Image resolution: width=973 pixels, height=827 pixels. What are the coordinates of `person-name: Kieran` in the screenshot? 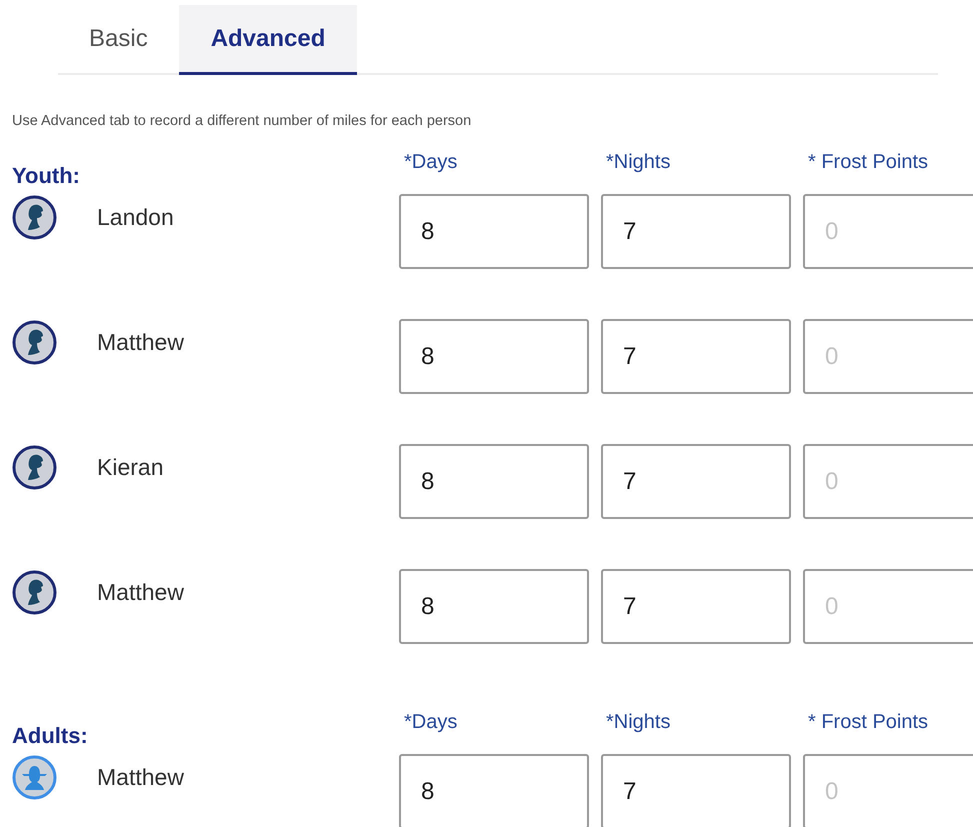 It's located at (130, 467).